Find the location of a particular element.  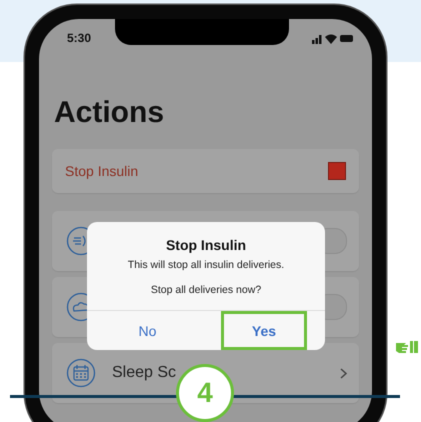

dialog-message: This will stop all insulin deliveries. is located at coordinates (206, 265).